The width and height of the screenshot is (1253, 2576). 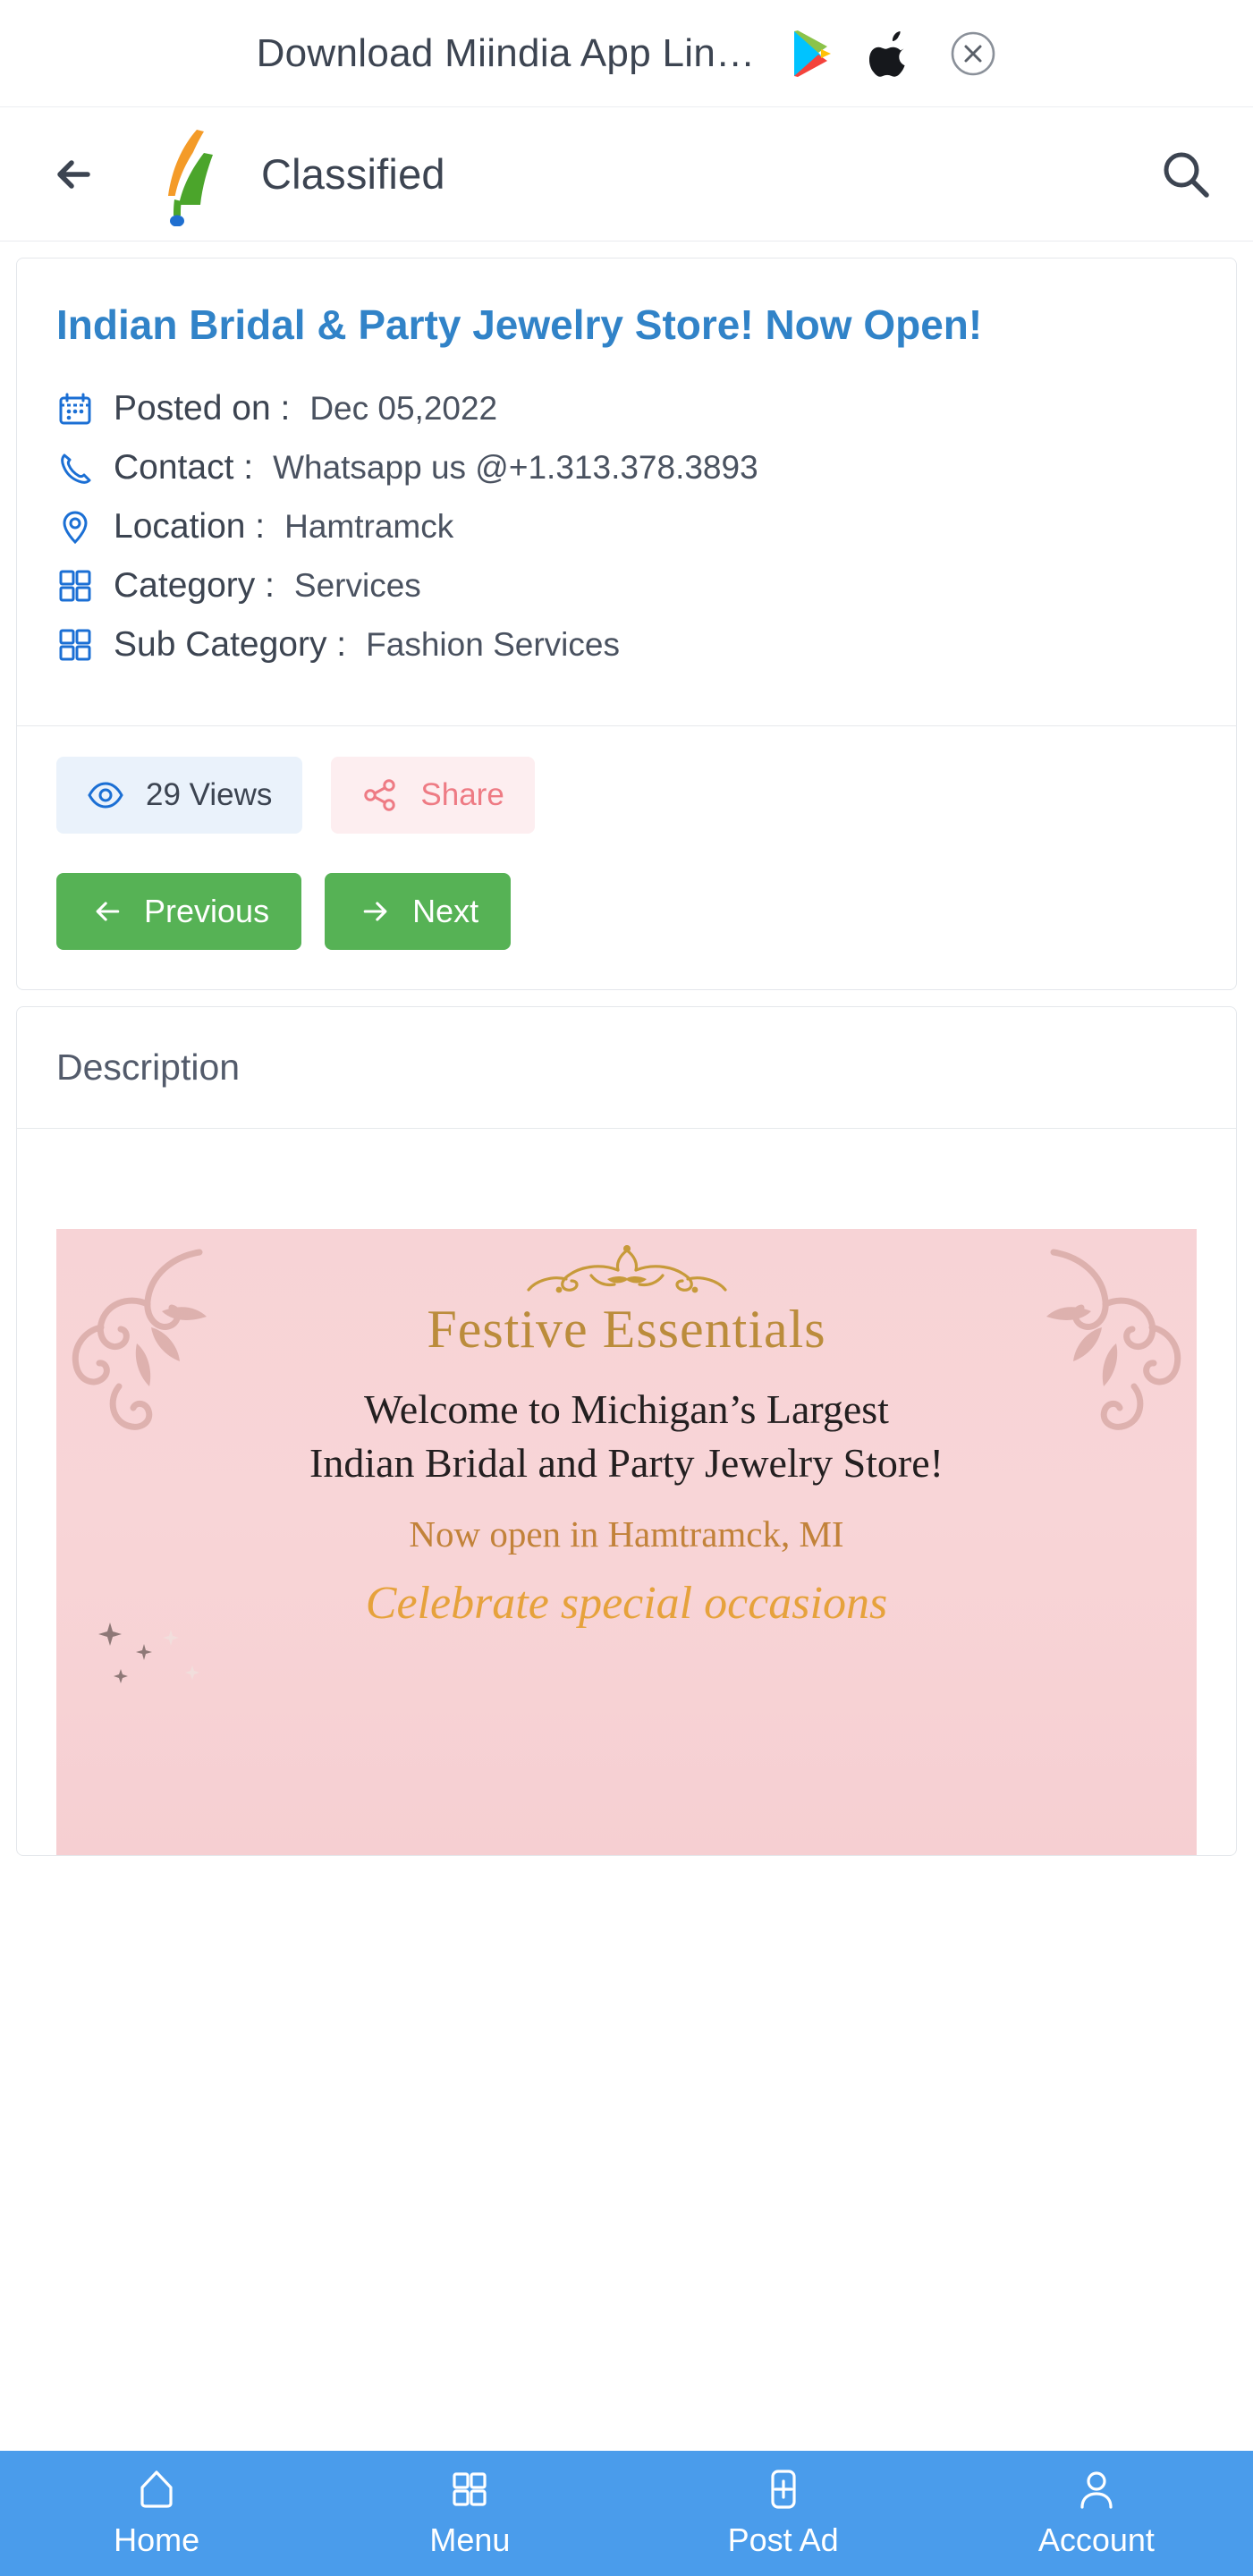 I want to click on meta-label: Category :, so click(x=194, y=586).